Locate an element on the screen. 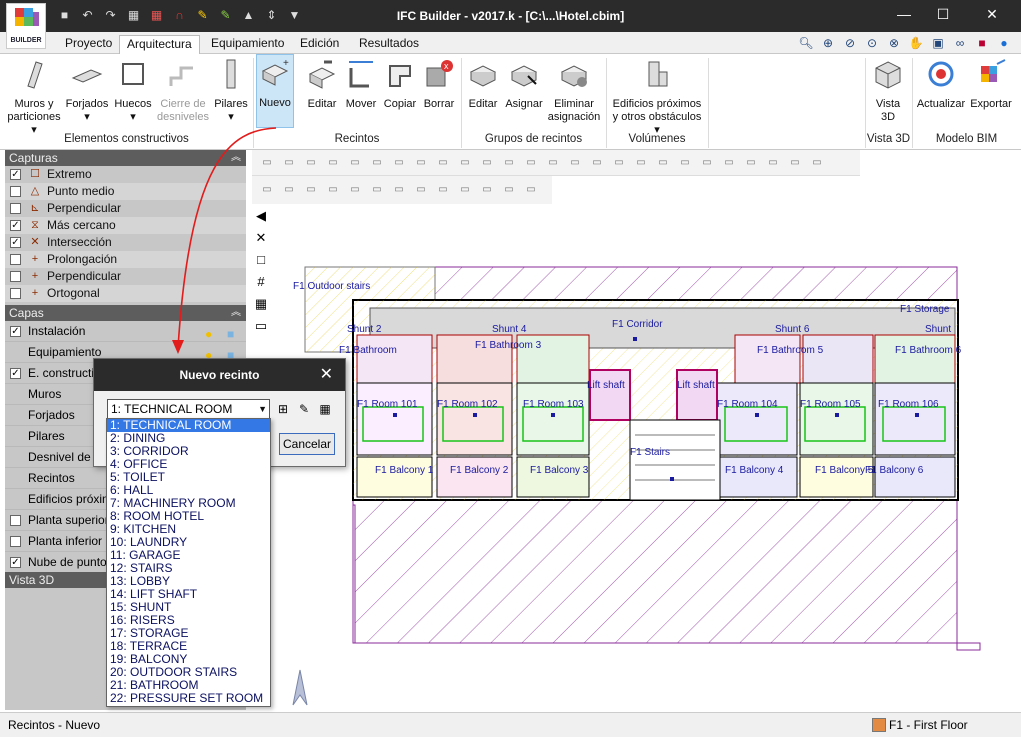 The height and width of the screenshot is (737, 1021). tab-equipamiento: Equipamiento is located at coordinates (247, 44).